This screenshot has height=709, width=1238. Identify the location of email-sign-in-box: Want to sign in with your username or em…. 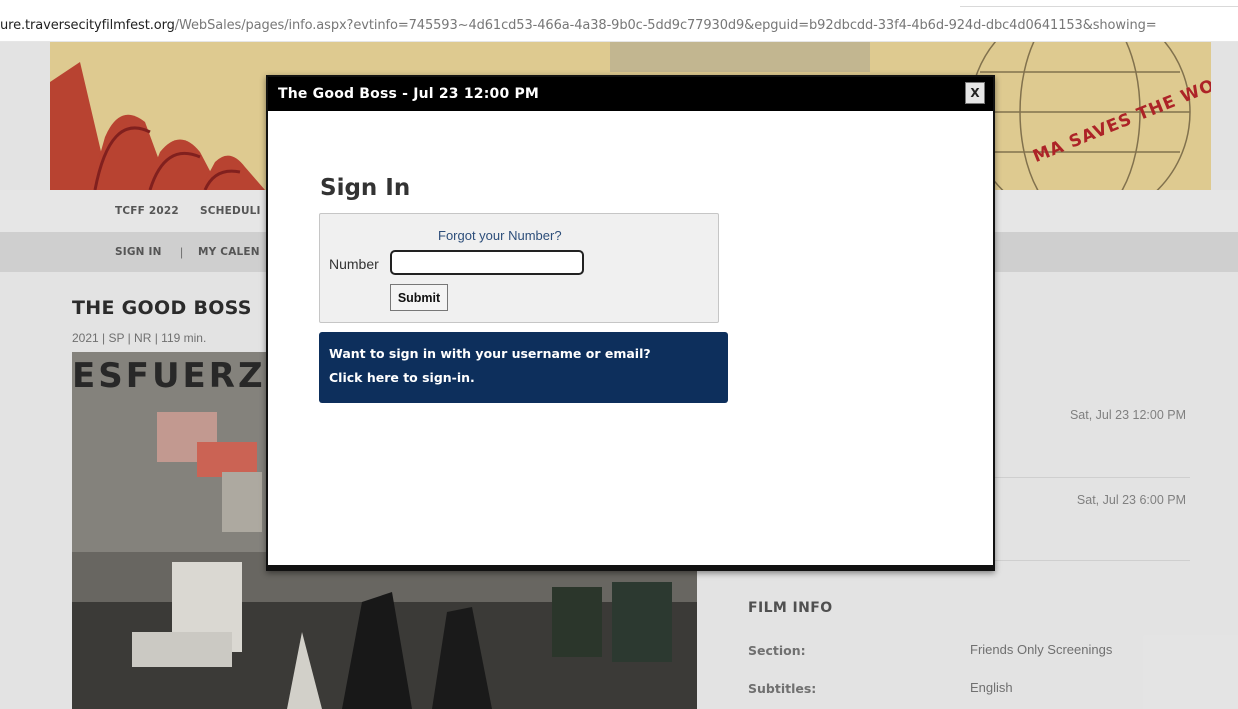
(523, 367).